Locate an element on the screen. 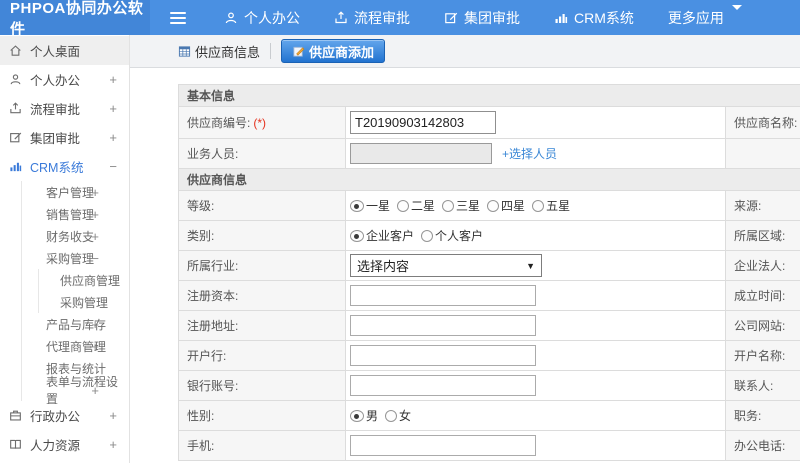 The height and width of the screenshot is (463, 800). sidebar-item-代理商管理: 代理商管理 + is located at coordinates (75, 346).